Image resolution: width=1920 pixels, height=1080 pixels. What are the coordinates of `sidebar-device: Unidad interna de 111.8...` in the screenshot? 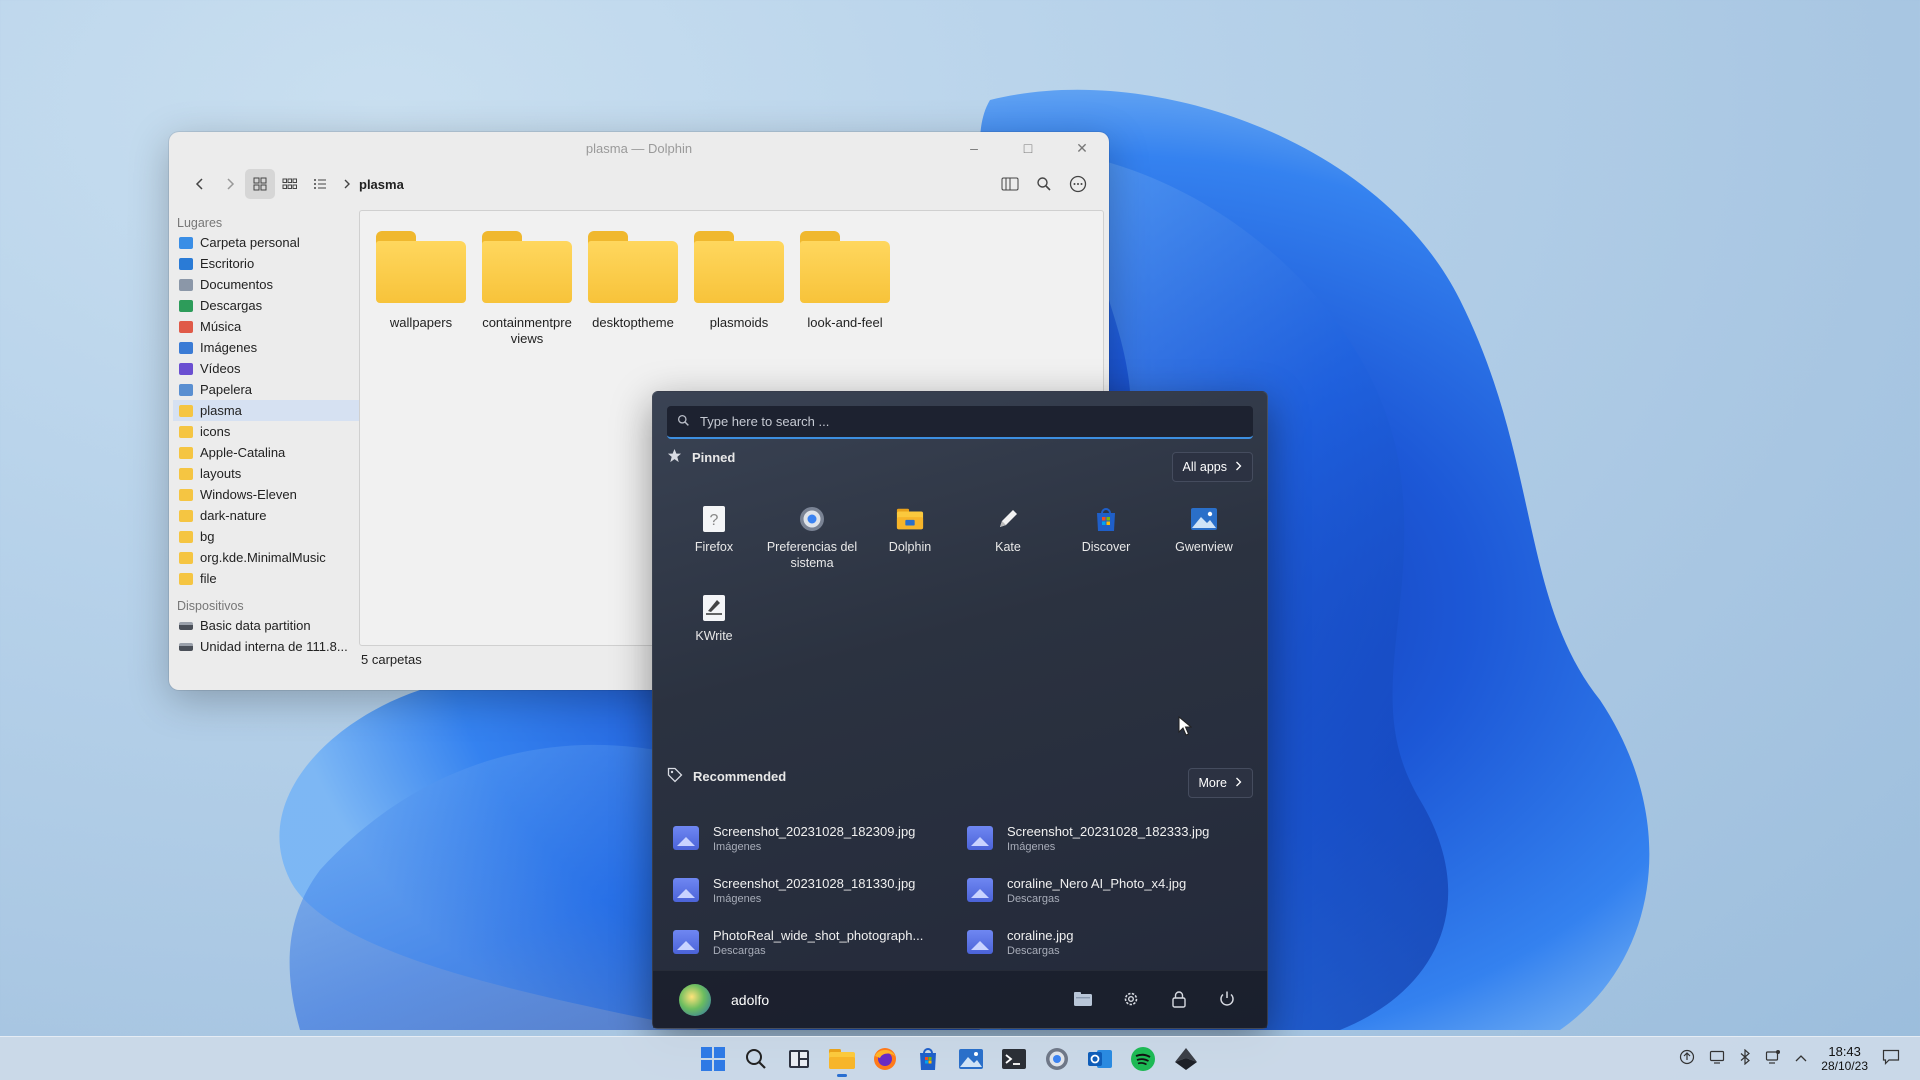 It's located at (264, 646).